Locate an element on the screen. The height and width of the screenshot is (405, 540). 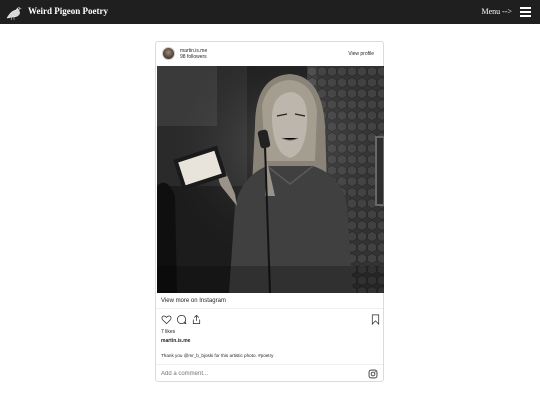
menu-label: Menu --> is located at coordinates (496, 11).